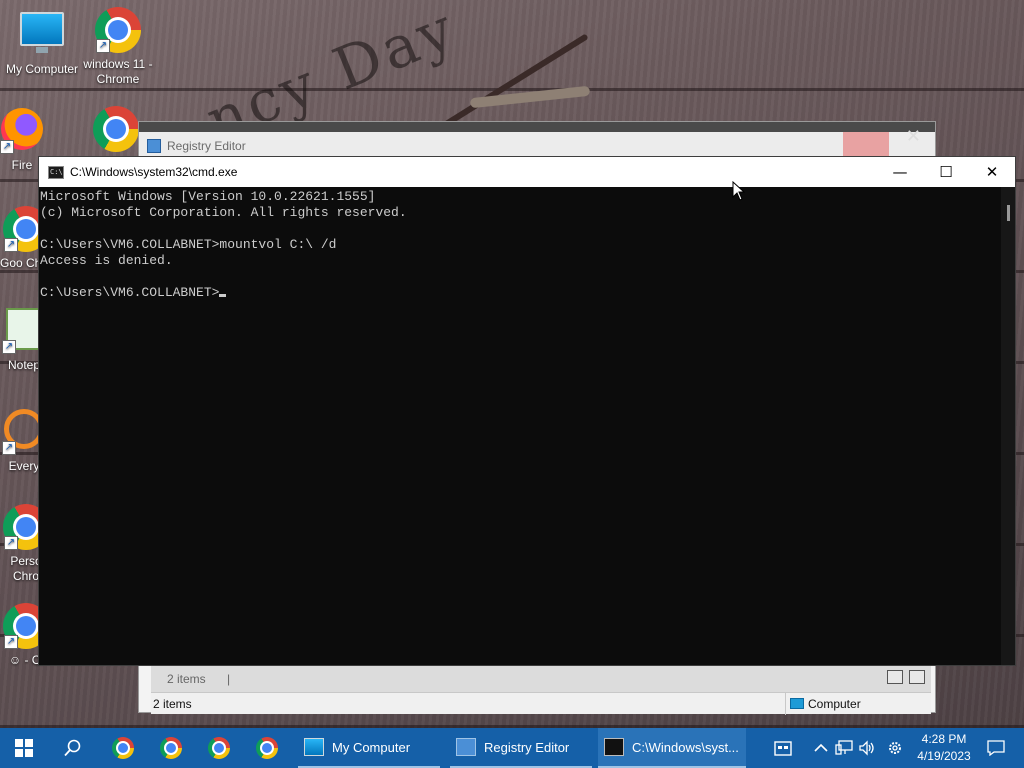  I want to click on text-cursor, so click(223, 295).